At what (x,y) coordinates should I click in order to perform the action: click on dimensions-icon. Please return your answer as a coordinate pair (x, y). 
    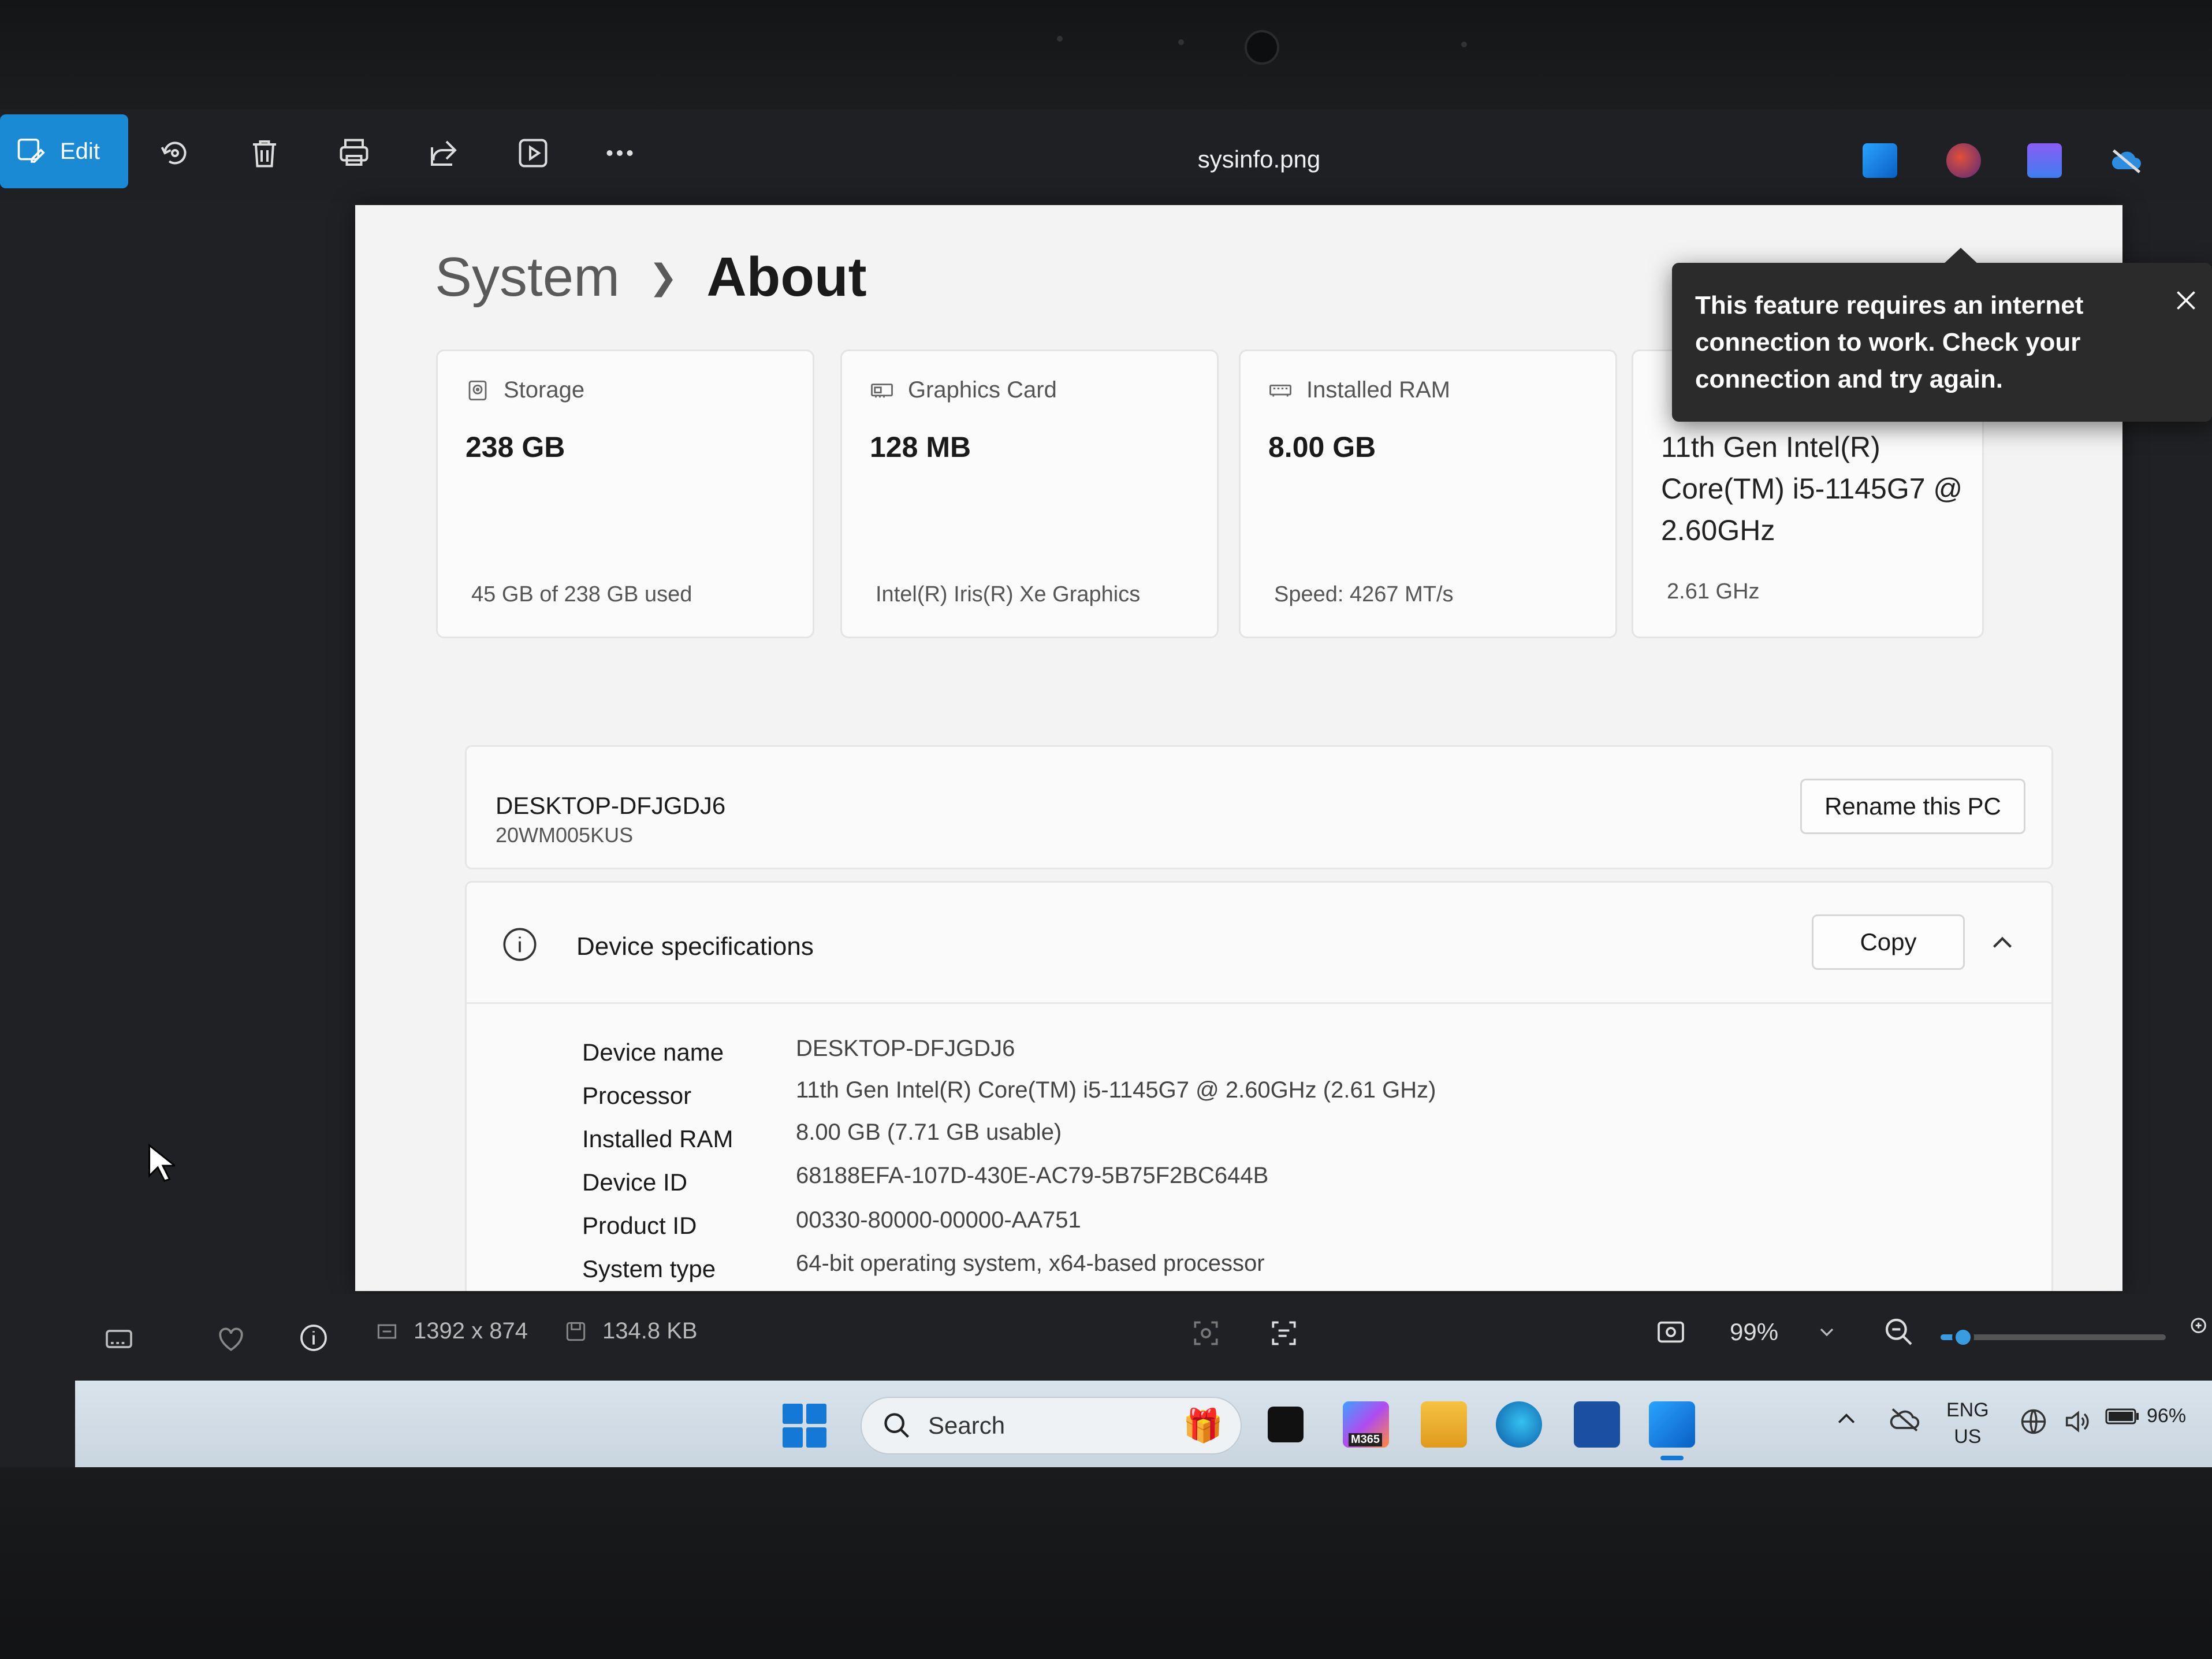
    Looking at the image, I should click on (387, 1331).